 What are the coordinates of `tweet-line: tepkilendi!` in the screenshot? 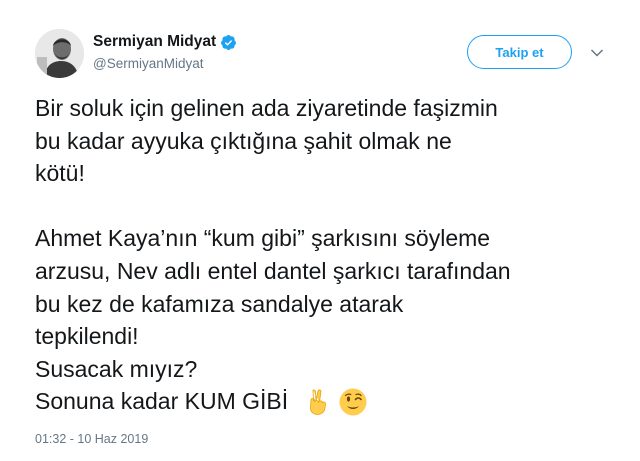 It's located at (87, 336).